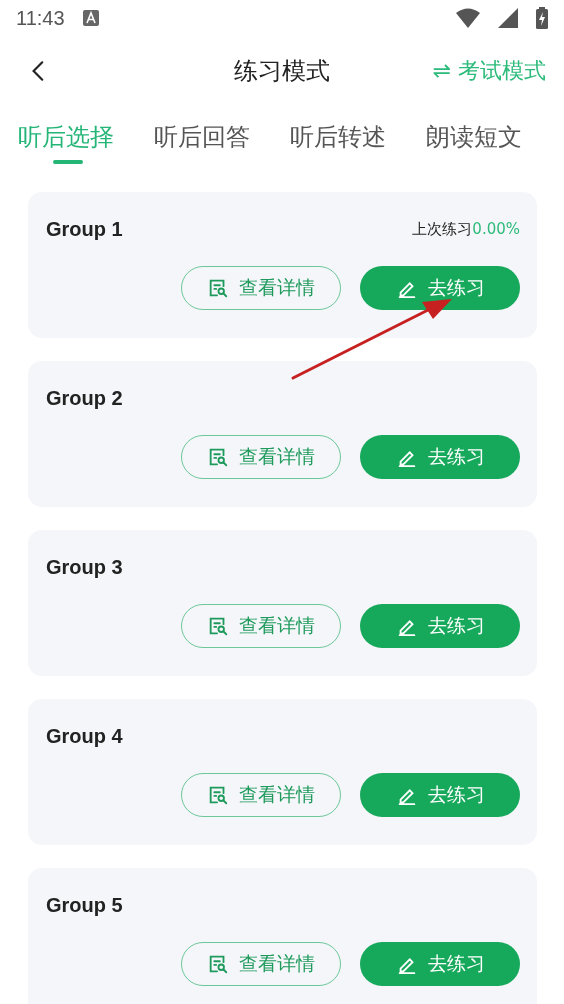  Describe the element at coordinates (40, 18) in the screenshot. I see `status-time: 11:43` at that location.